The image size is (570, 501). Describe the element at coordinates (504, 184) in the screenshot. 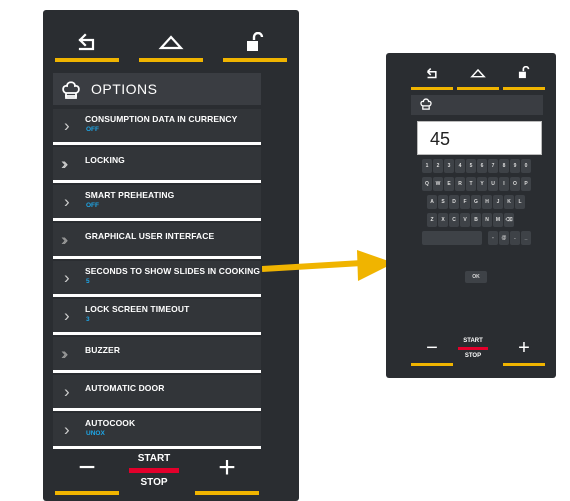

I see `key: I` at that location.